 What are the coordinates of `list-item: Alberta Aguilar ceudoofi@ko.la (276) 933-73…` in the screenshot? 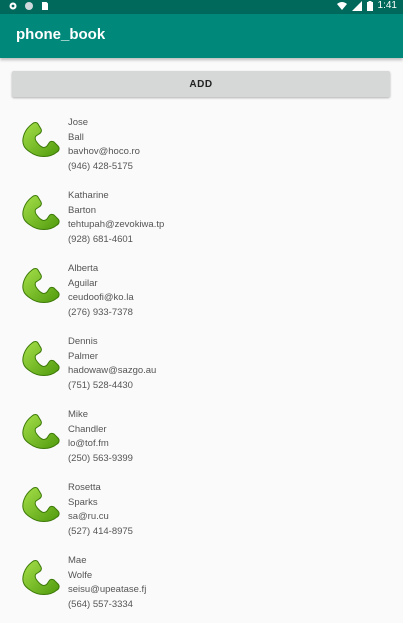 It's located at (201, 294).